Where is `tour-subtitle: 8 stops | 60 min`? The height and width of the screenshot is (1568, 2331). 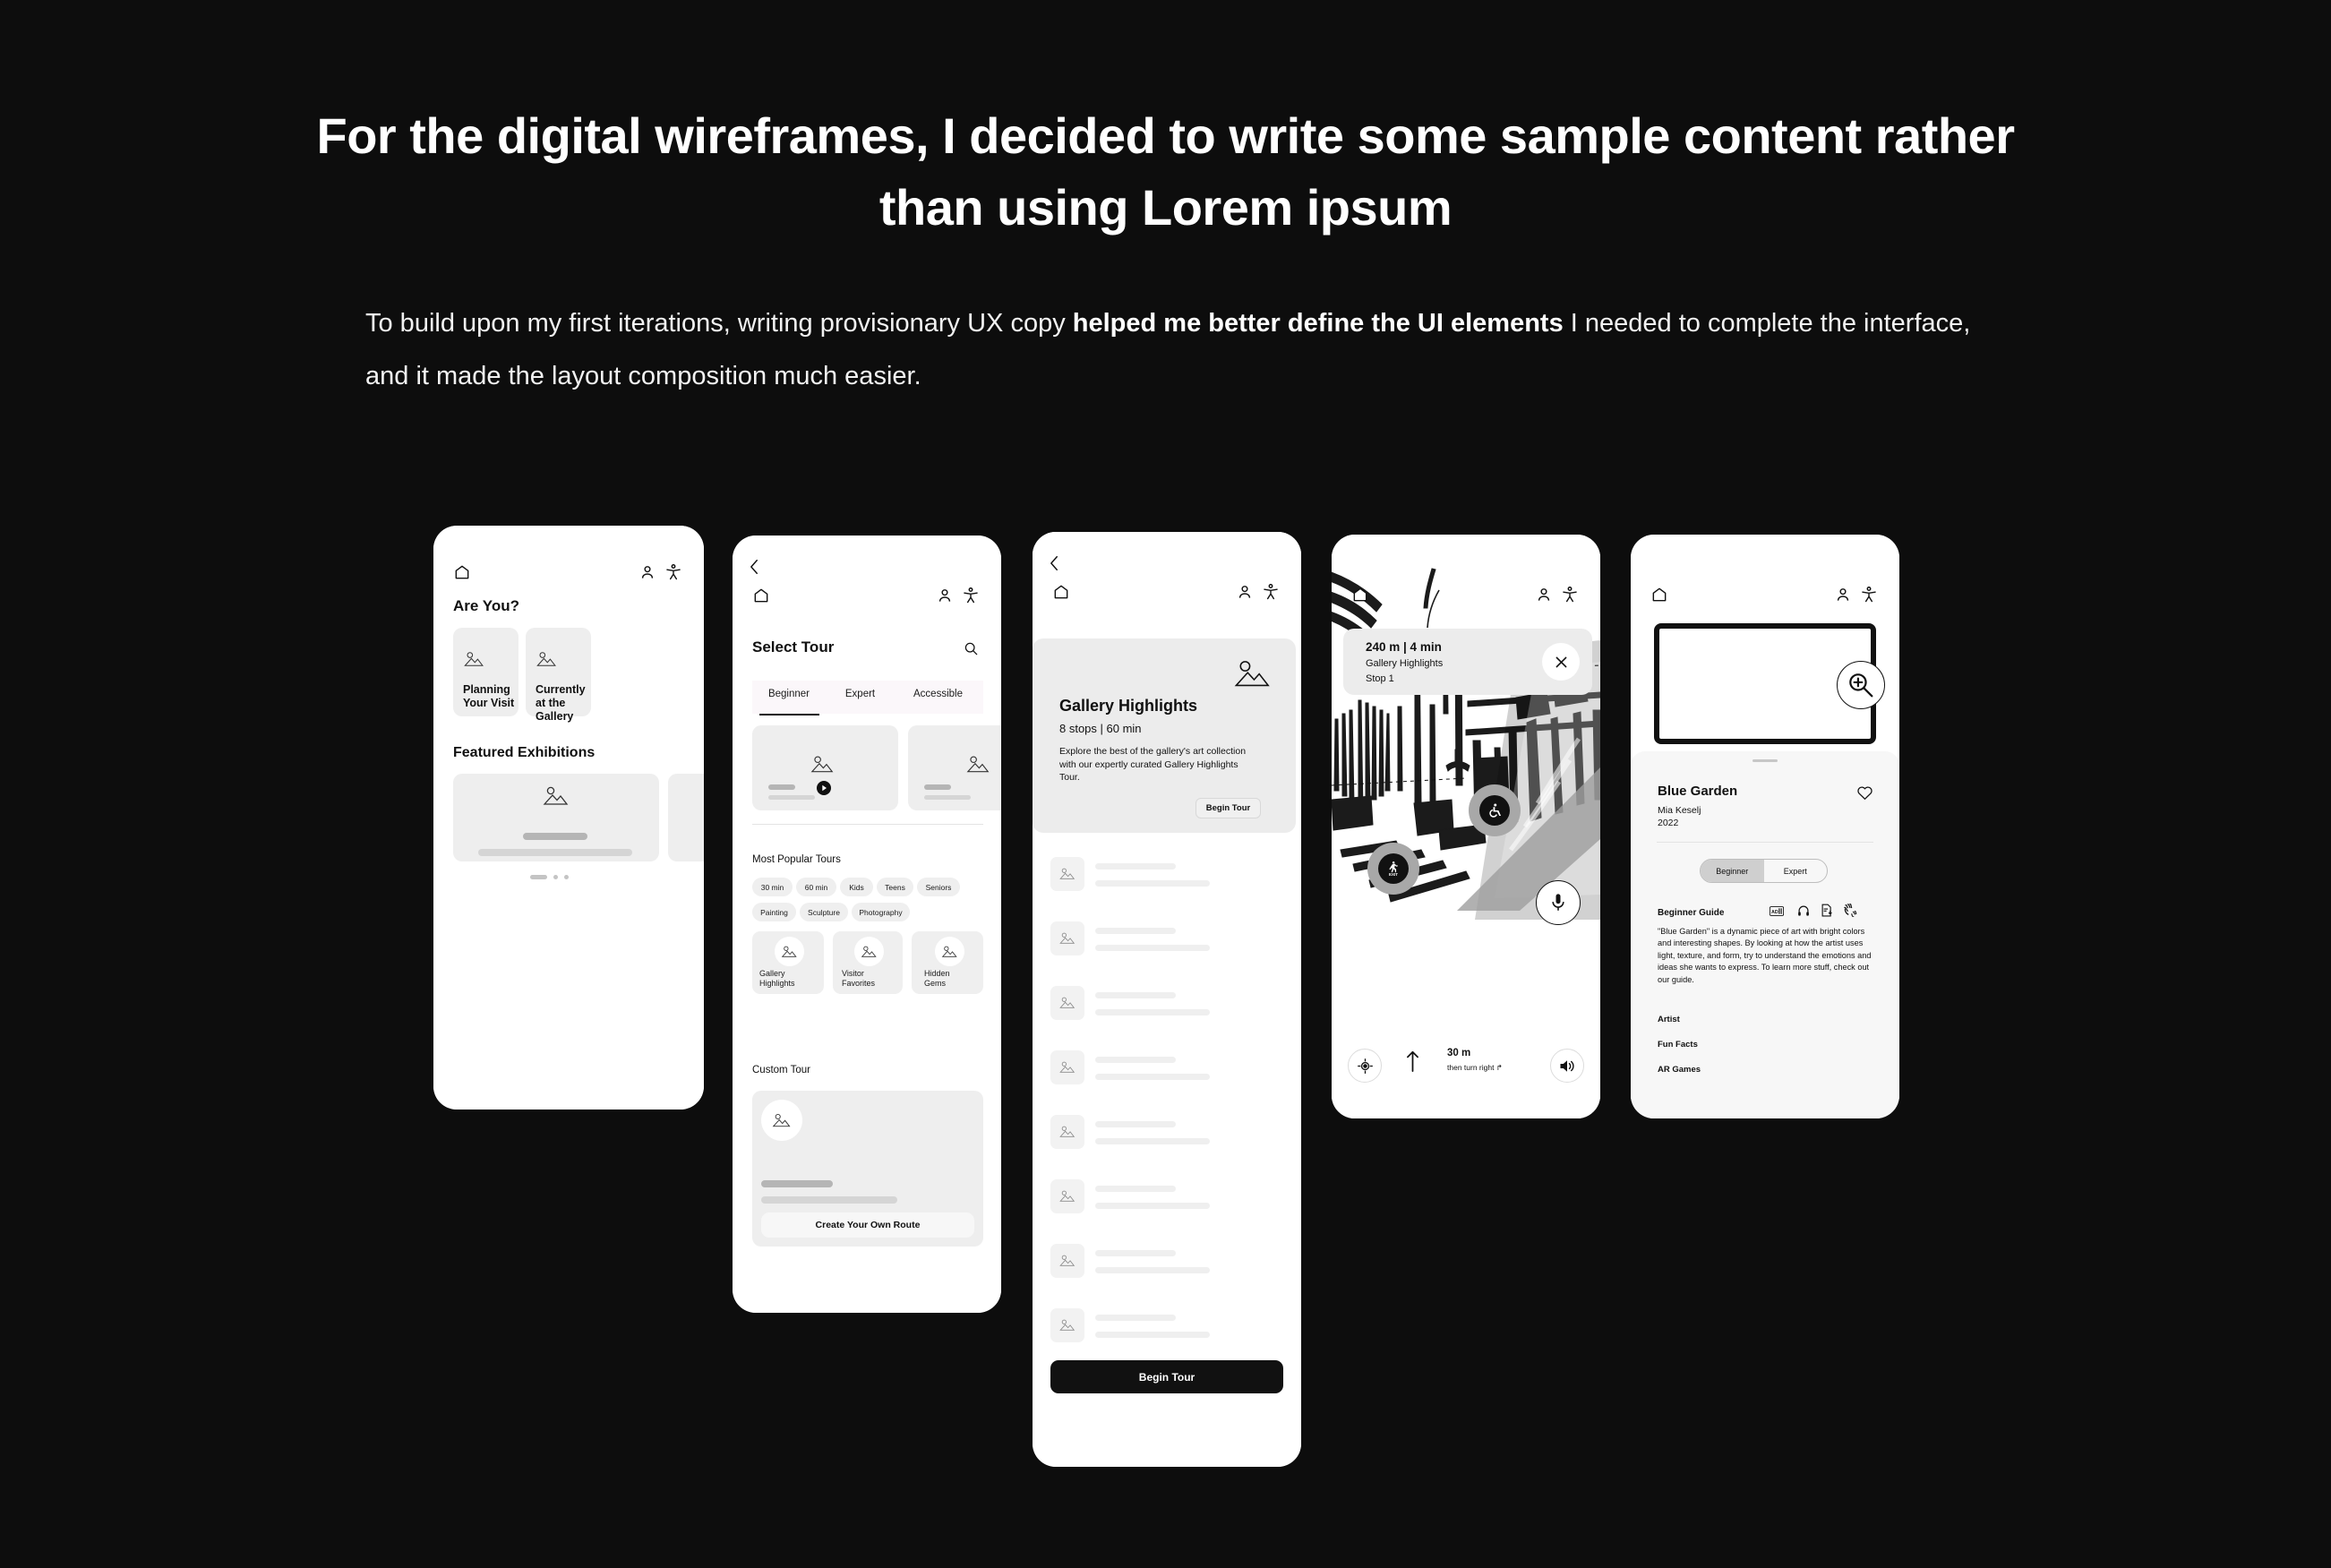 tour-subtitle: 8 stops | 60 min is located at coordinates (1100, 728).